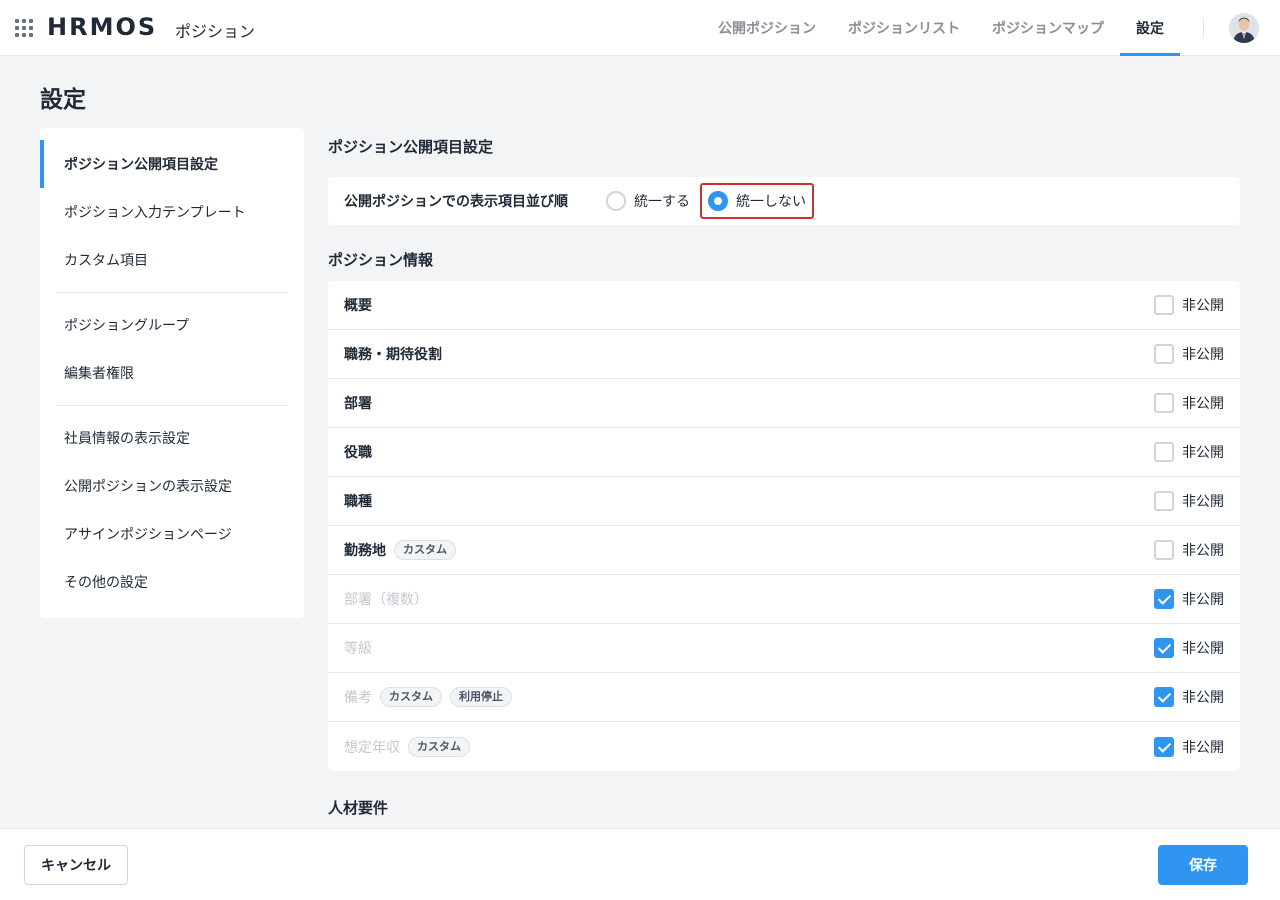 This screenshot has width=1280, height=900. I want to click on position-field-row: 職務・期待役割 非公開, so click(784, 354).